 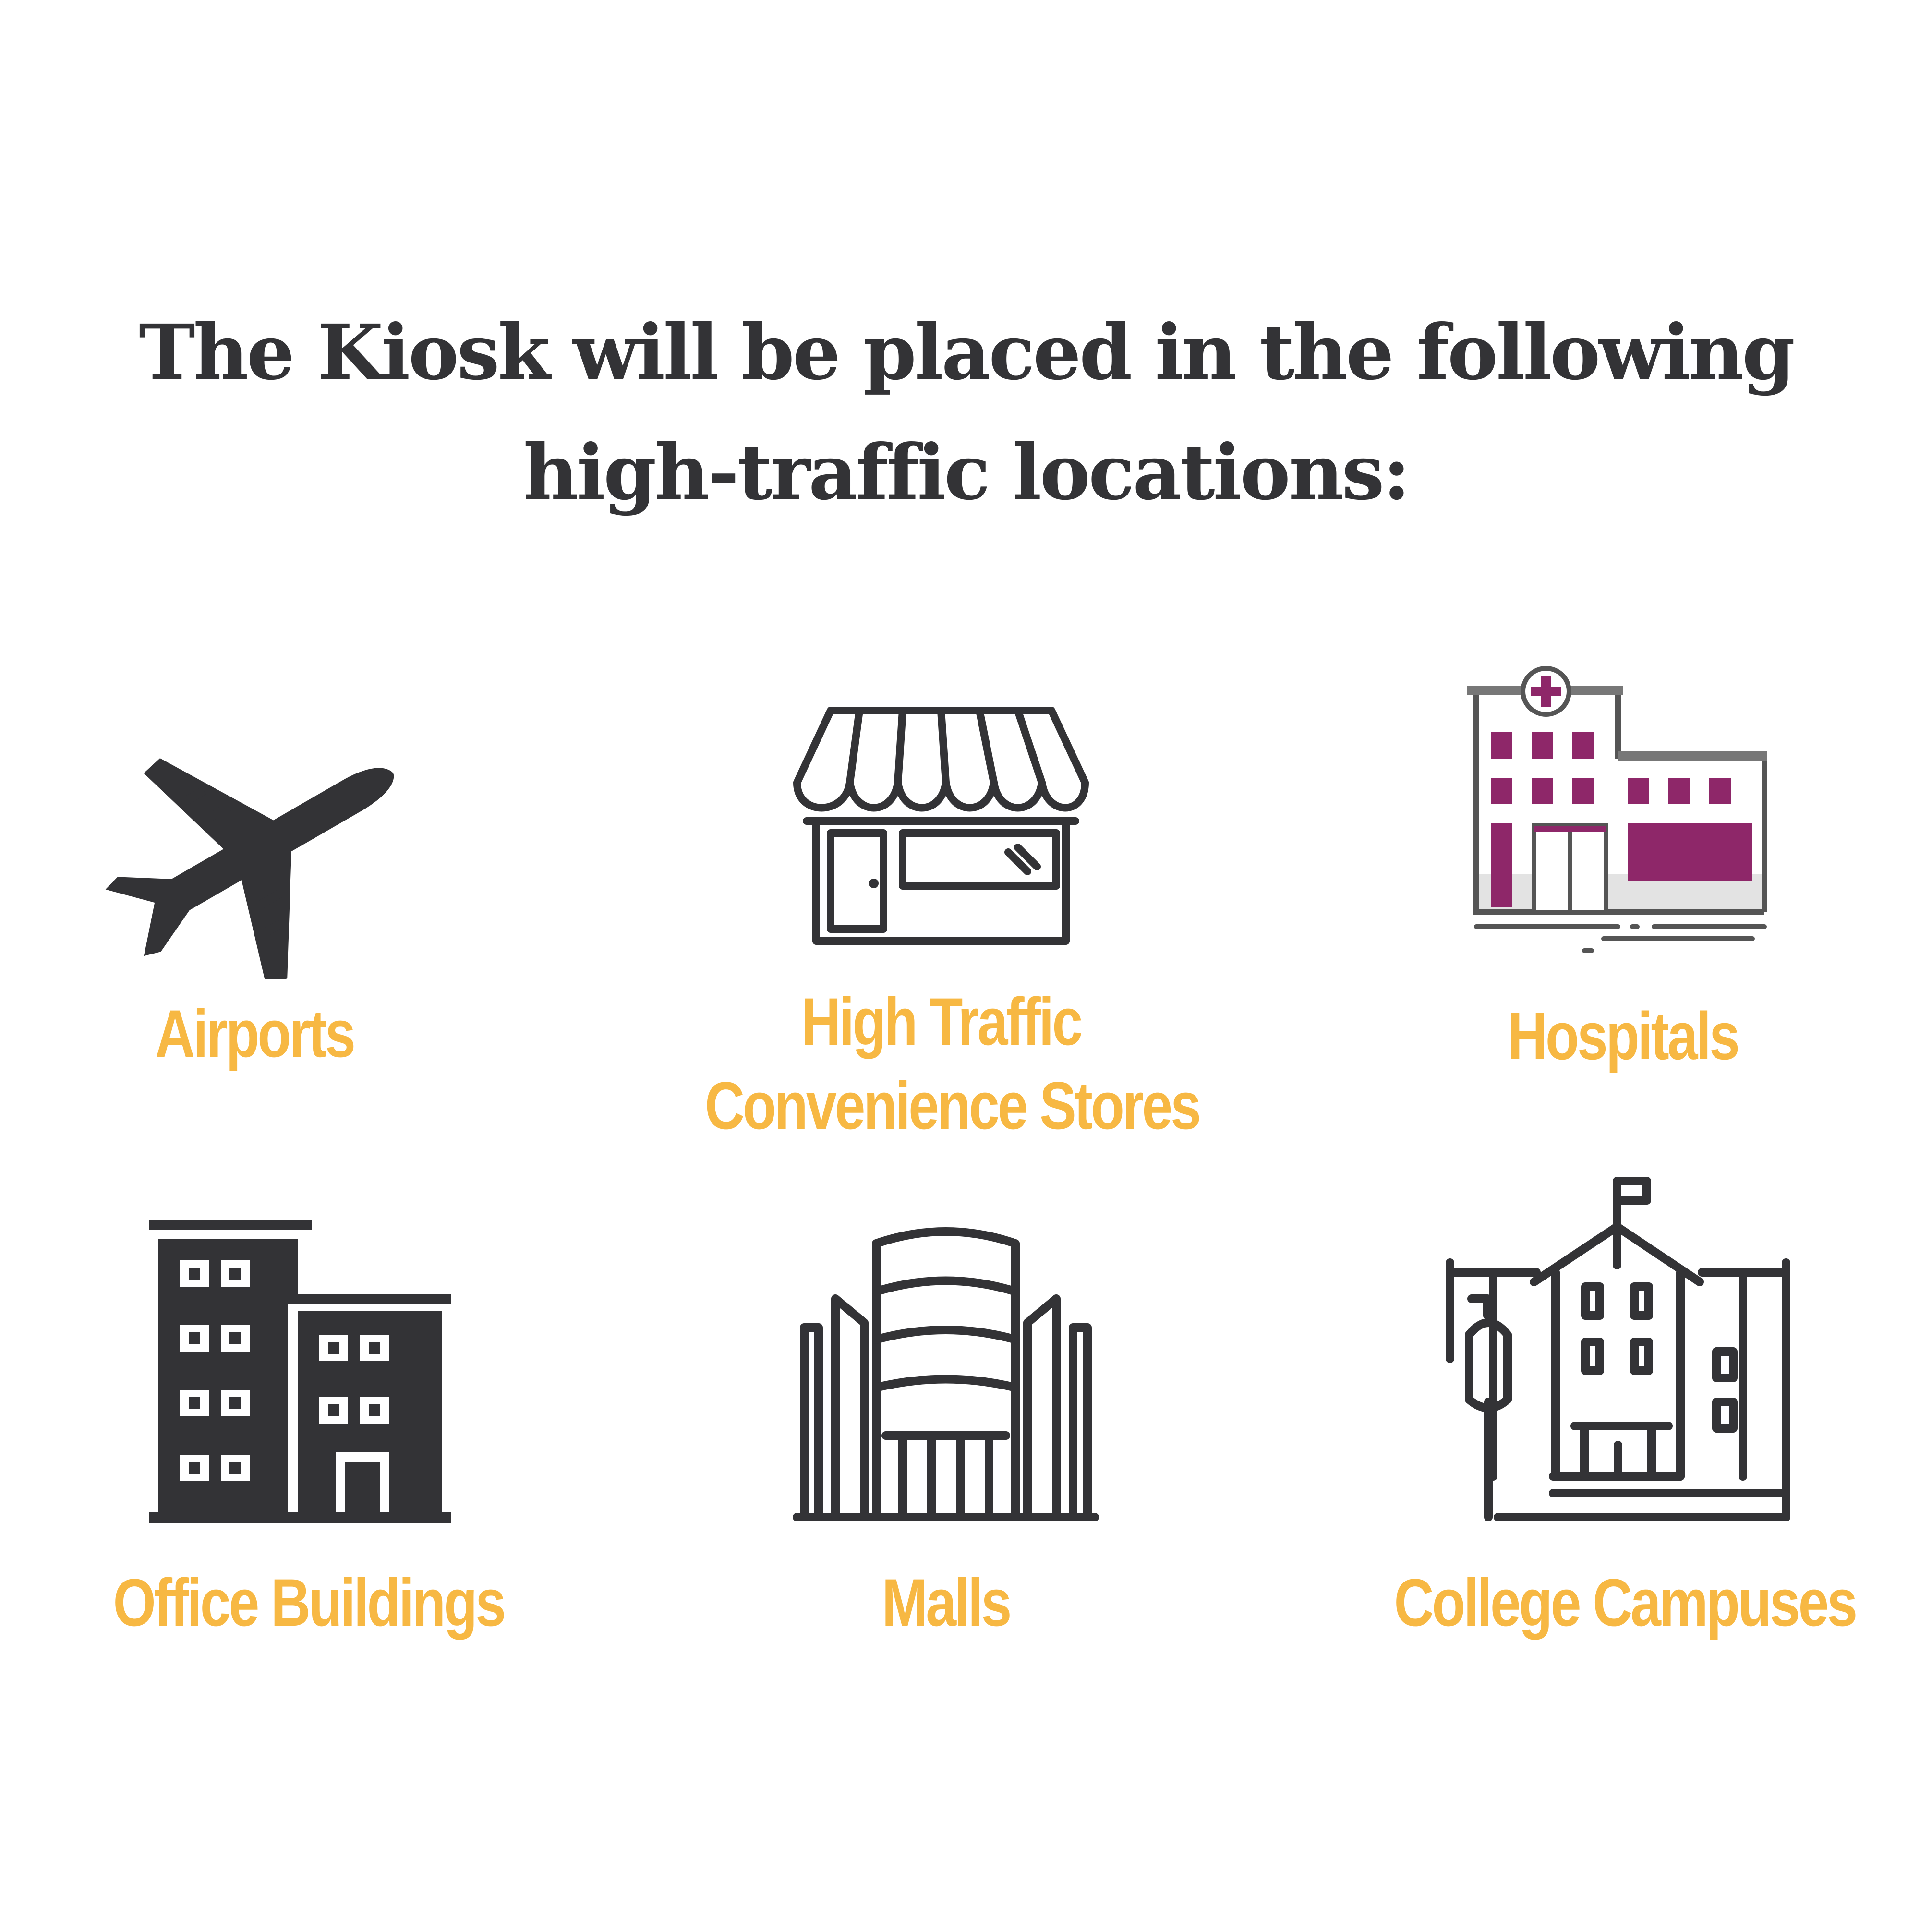 What do you see at coordinates (1624, 1036) in the screenshot?
I see `label-hospitals: Hospitals` at bounding box center [1624, 1036].